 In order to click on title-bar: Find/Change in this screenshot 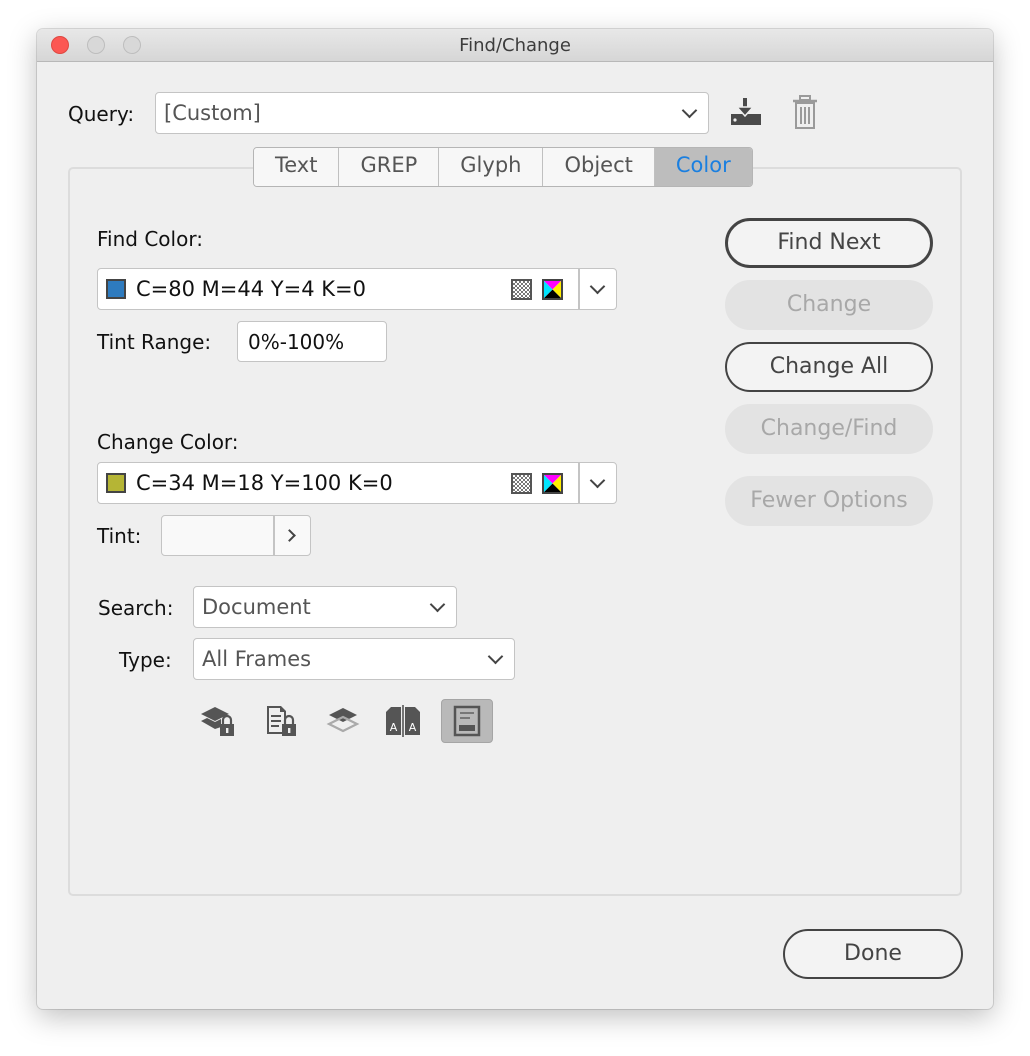, I will do `click(515, 45)`.